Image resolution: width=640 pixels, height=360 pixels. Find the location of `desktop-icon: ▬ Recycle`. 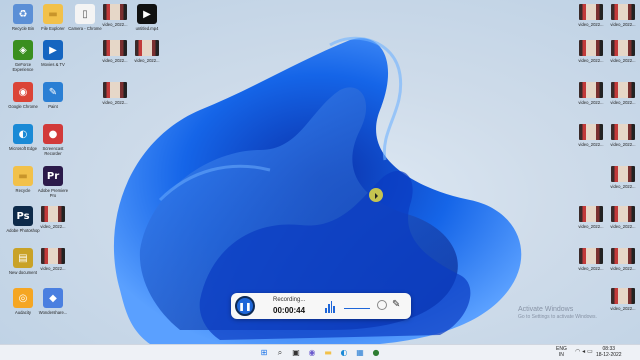

desktop-icon: ▬ Recycle is located at coordinates (23, 187).